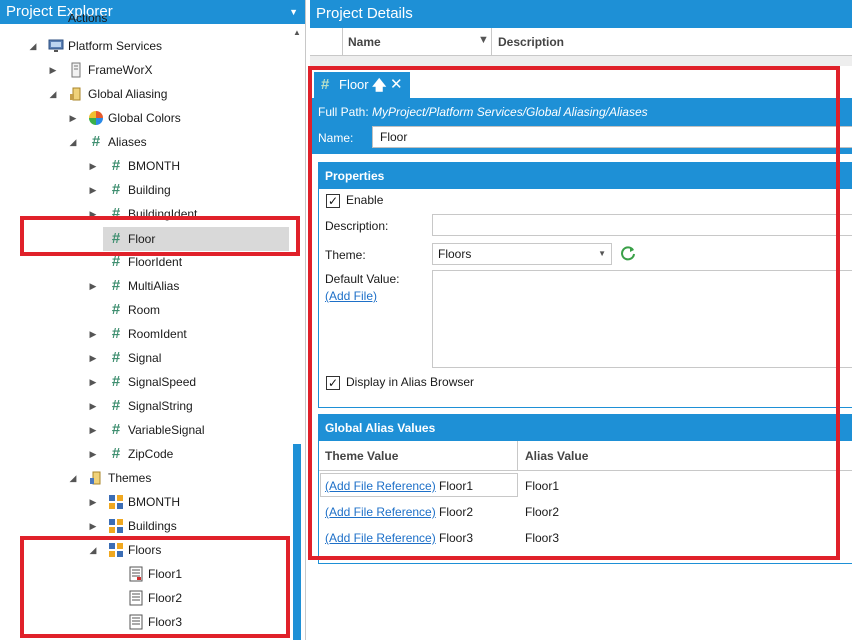  I want to click on tree-item-alias-multialias: ▶ # MultiAlias, so click(145, 286).